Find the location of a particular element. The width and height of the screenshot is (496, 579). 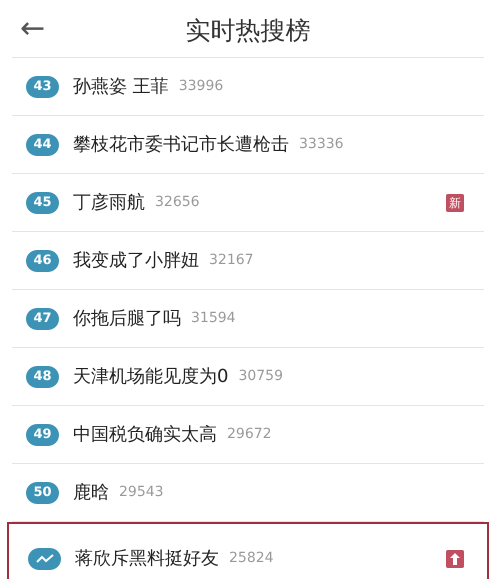

search-count: 25824 is located at coordinates (251, 558).